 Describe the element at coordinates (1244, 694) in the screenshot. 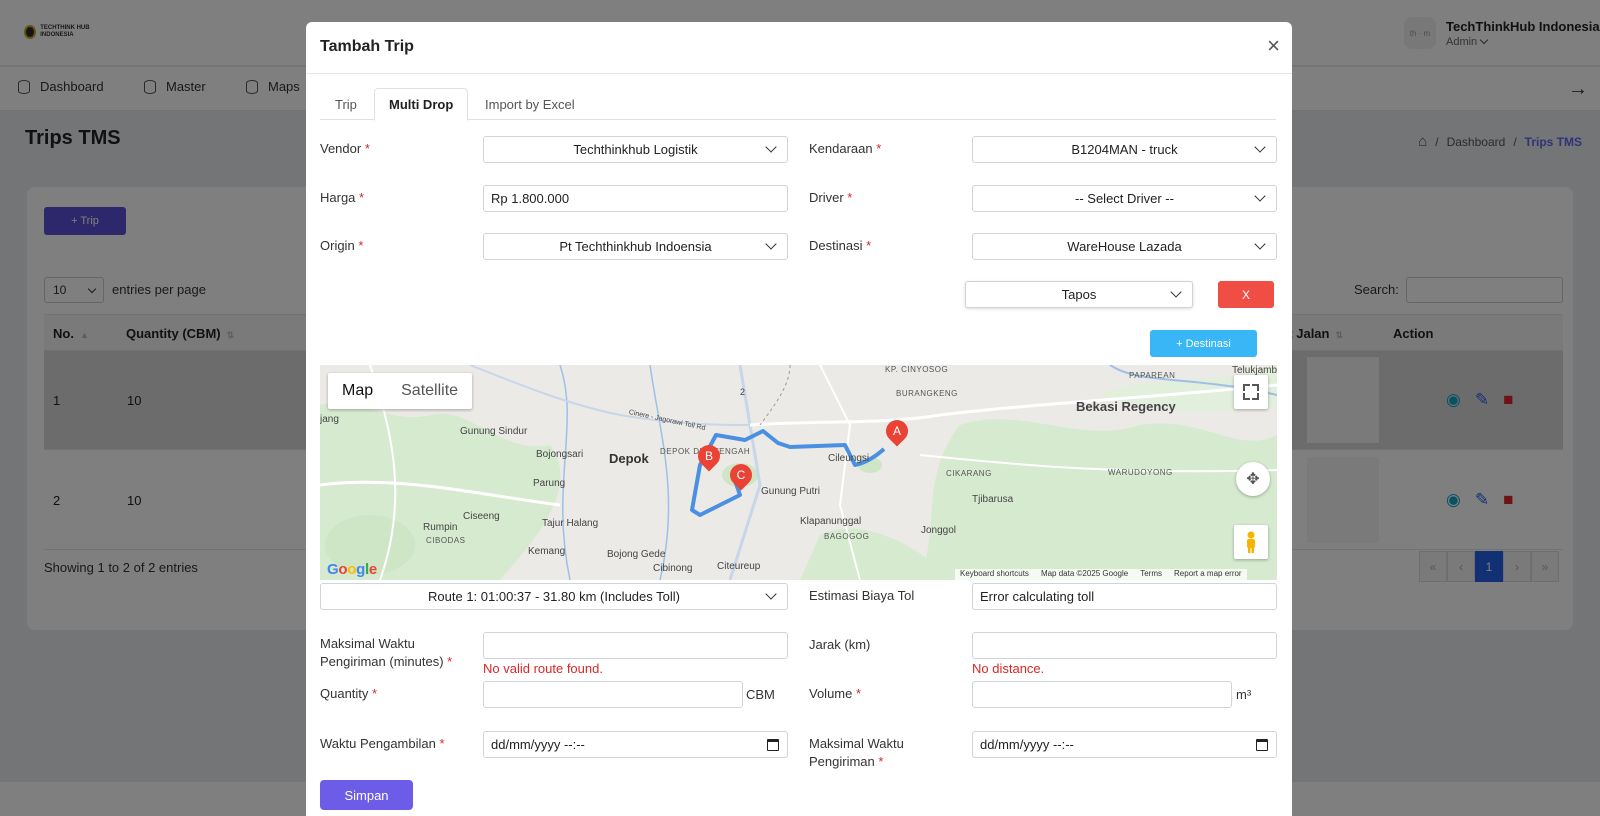

I see `volume-unit: m³` at that location.